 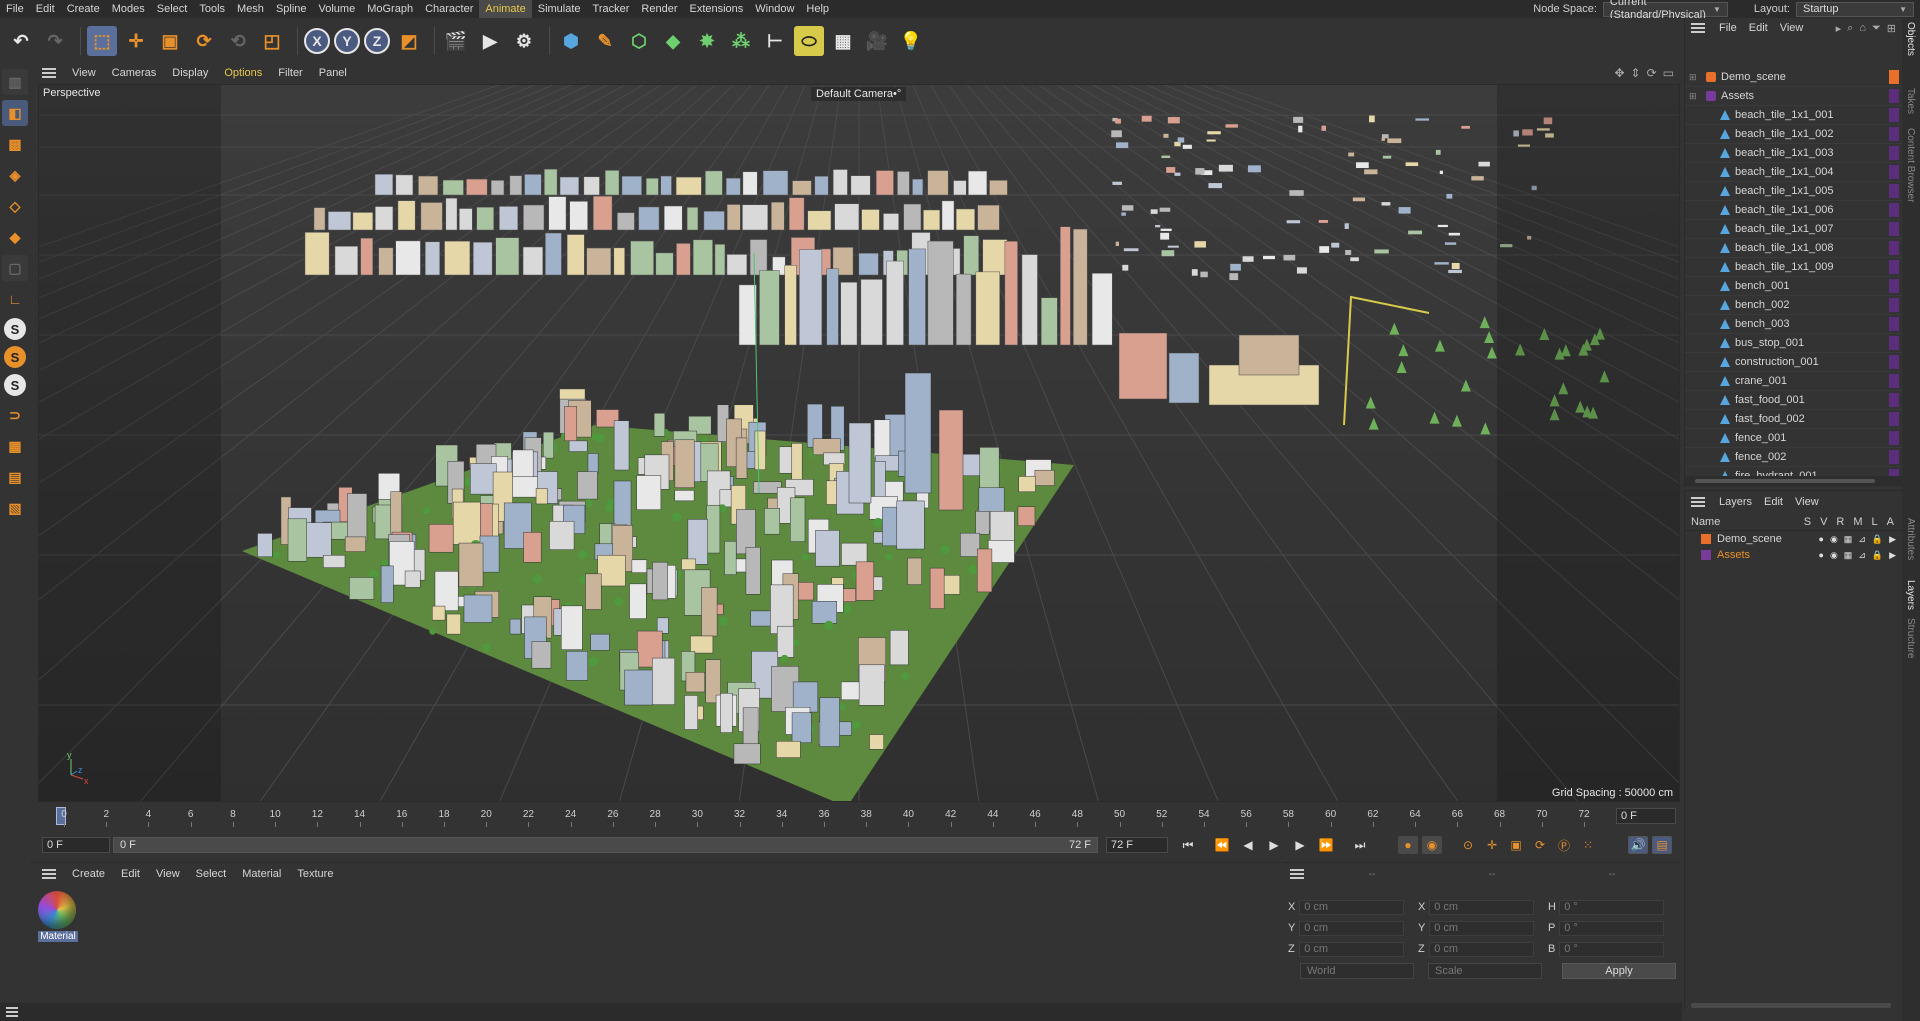 What do you see at coordinates (843, 41) in the screenshot?
I see `floor-icon: ▦` at bounding box center [843, 41].